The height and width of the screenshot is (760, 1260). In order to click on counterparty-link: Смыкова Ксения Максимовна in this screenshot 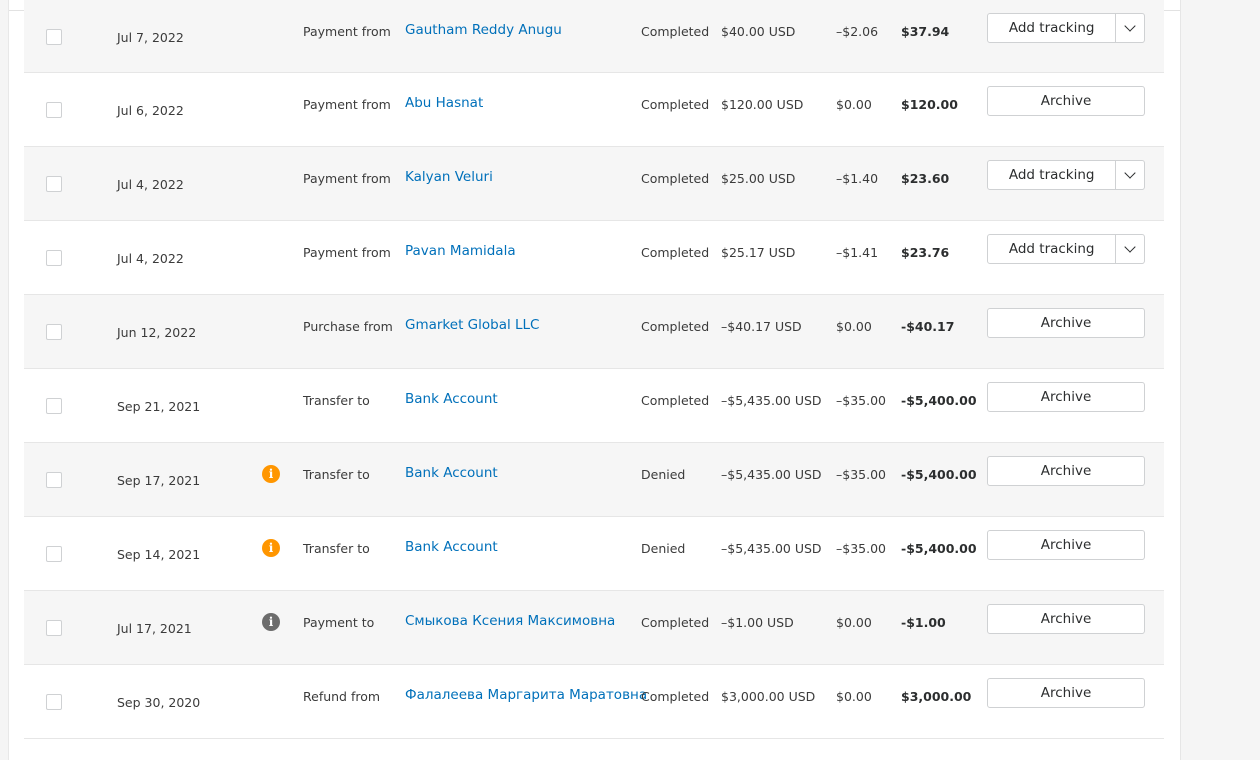, I will do `click(510, 621)`.